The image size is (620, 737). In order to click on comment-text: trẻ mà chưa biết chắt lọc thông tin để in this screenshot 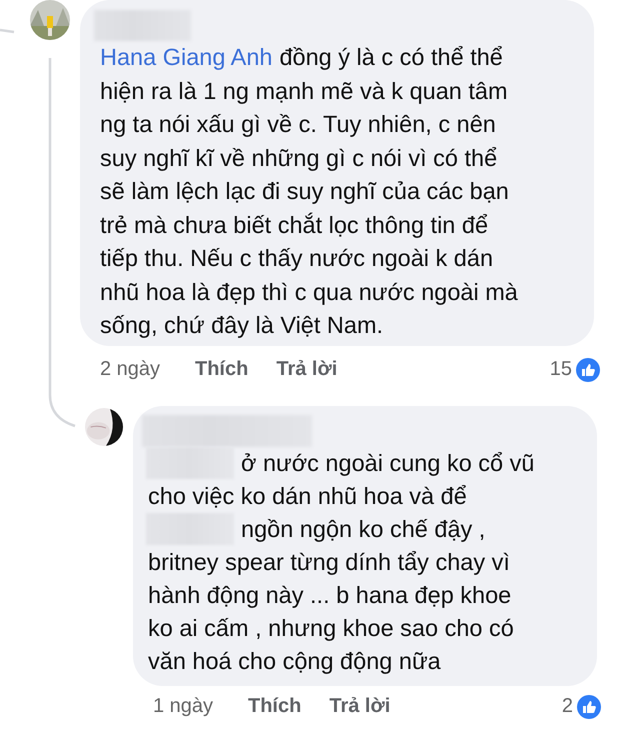, I will do `click(294, 225)`.